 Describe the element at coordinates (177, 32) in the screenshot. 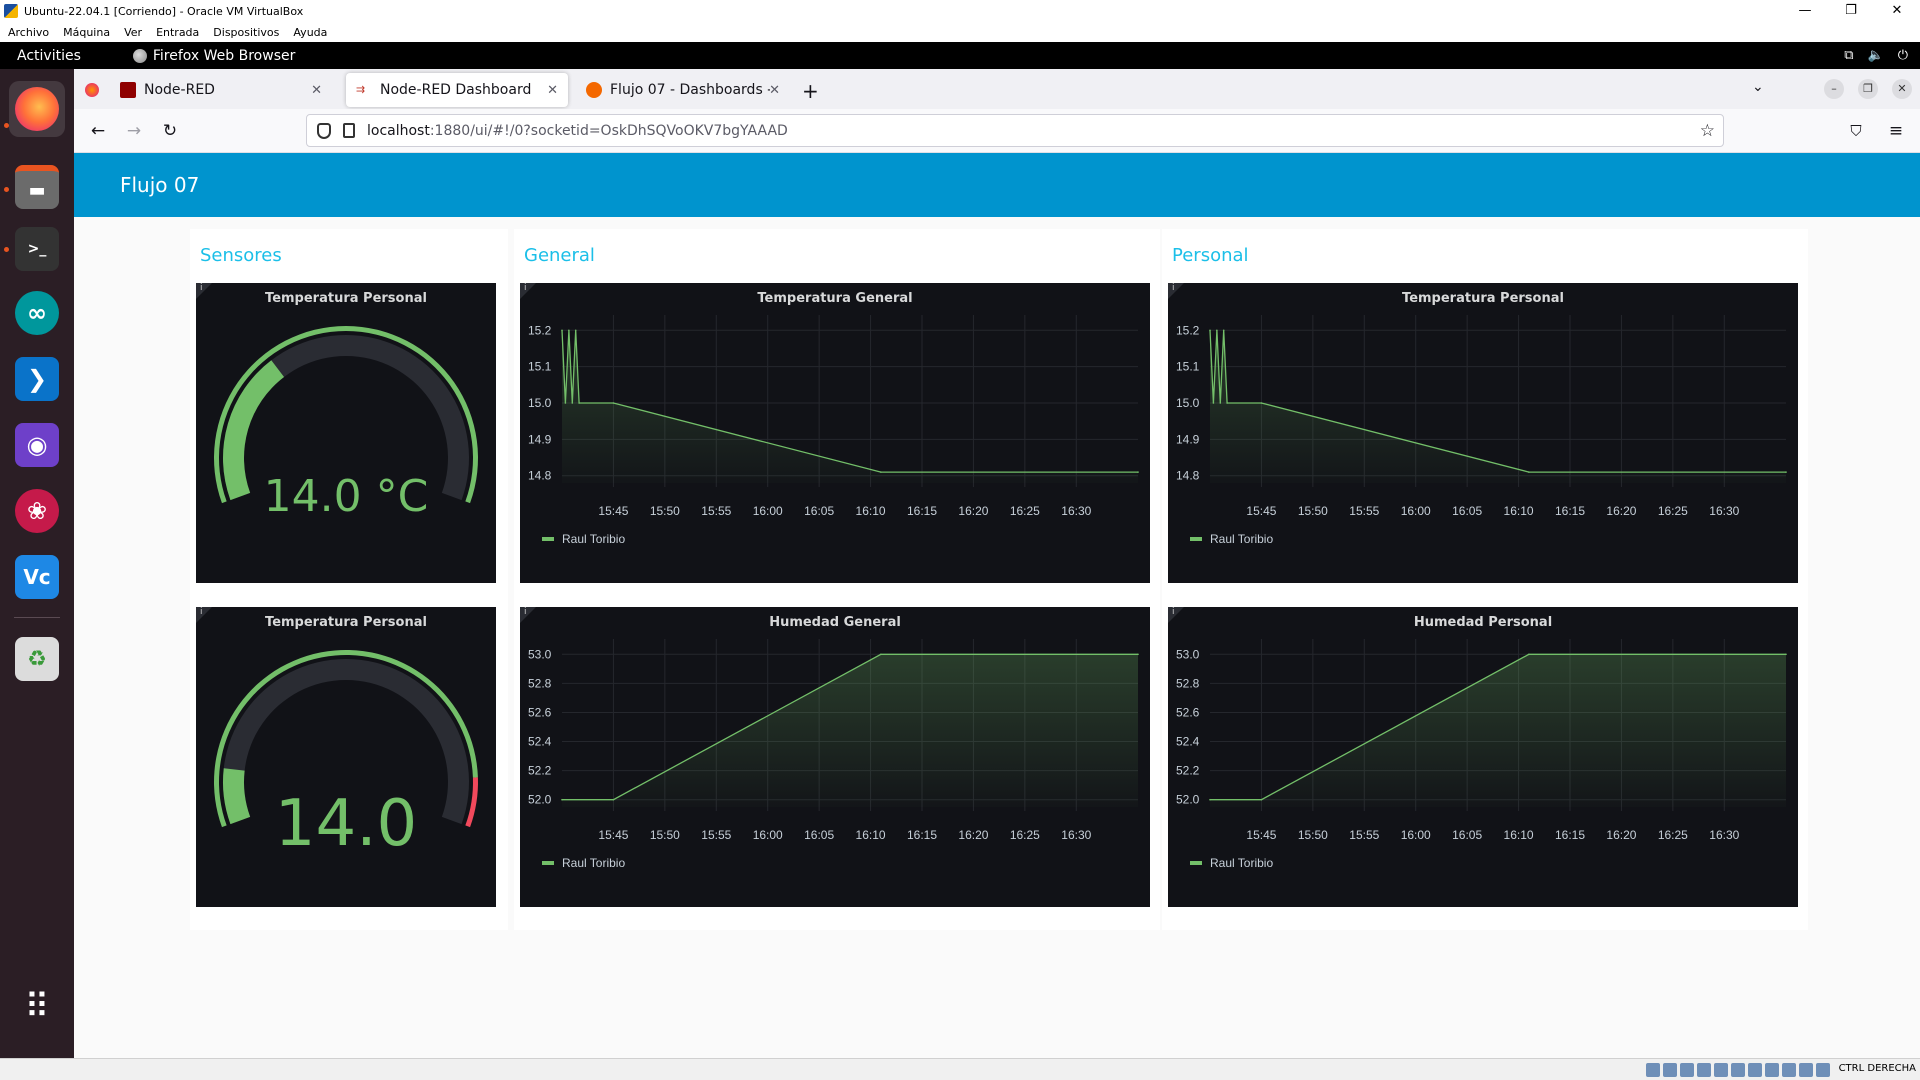

I see `menu-entrada: Entrada` at that location.